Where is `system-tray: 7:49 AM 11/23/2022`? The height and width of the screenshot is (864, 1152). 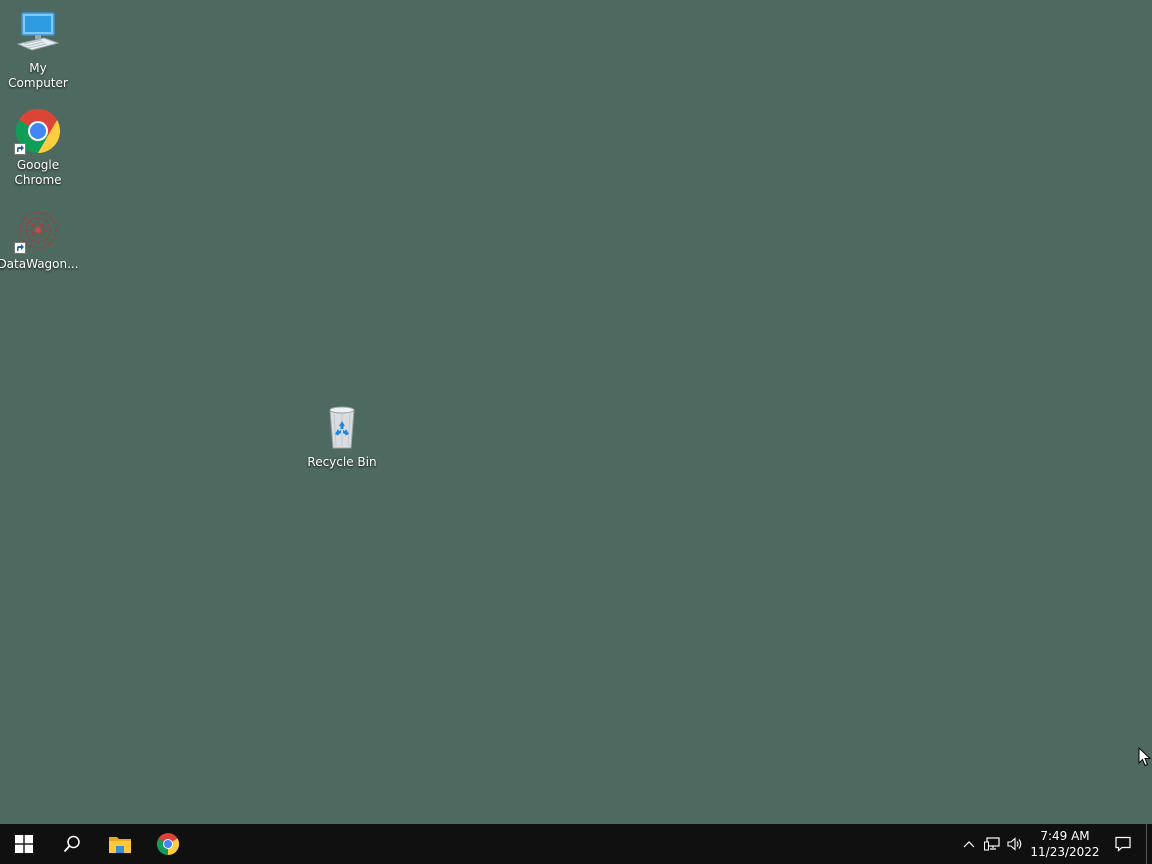
system-tray: 7:49 AM 11/23/2022 is located at coordinates (1054, 844).